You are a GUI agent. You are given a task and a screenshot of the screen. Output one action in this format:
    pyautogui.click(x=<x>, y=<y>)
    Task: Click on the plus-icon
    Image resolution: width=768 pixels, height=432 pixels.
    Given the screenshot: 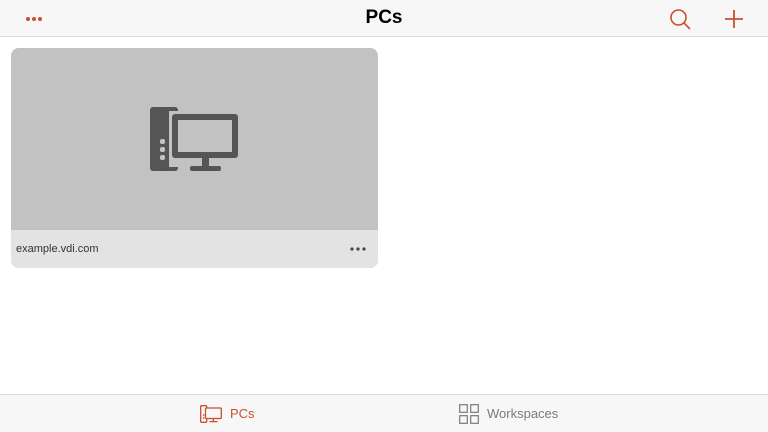 What is the action you would take?
    pyautogui.click(x=734, y=18)
    